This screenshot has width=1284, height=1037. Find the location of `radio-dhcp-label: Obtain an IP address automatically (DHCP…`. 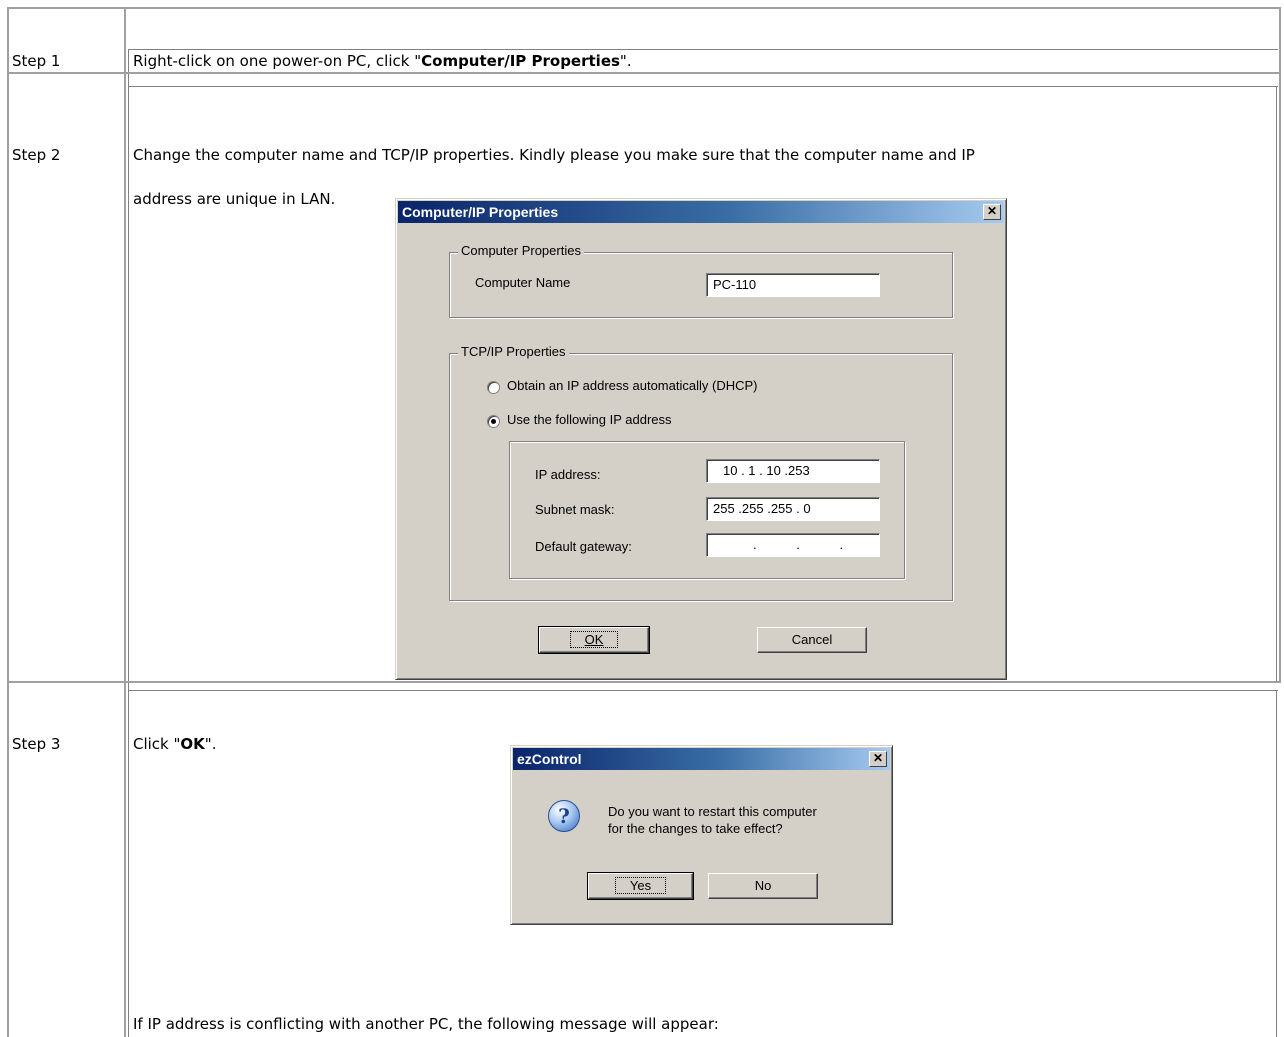

radio-dhcp-label: Obtain an IP address automatically (DHCP… is located at coordinates (632, 385).